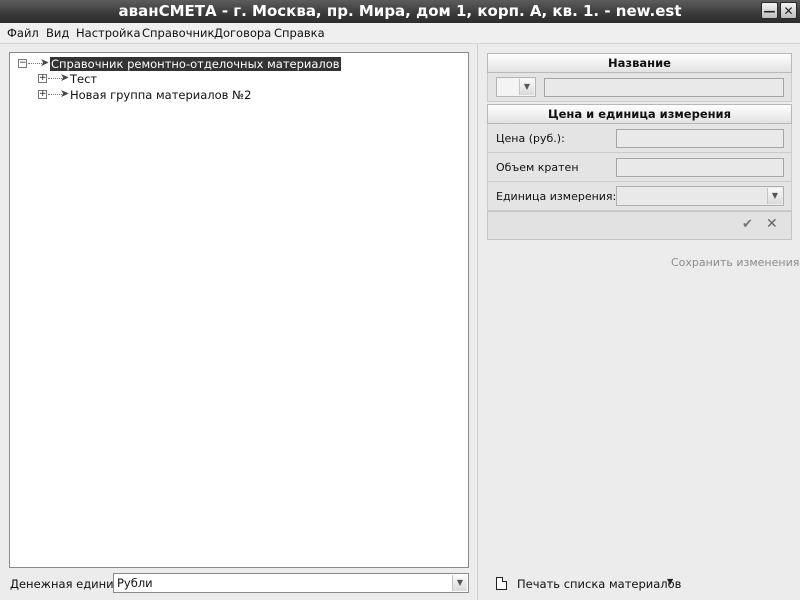  Describe the element at coordinates (772, 224) in the screenshot. I see `close-x-icon: ✕` at that location.